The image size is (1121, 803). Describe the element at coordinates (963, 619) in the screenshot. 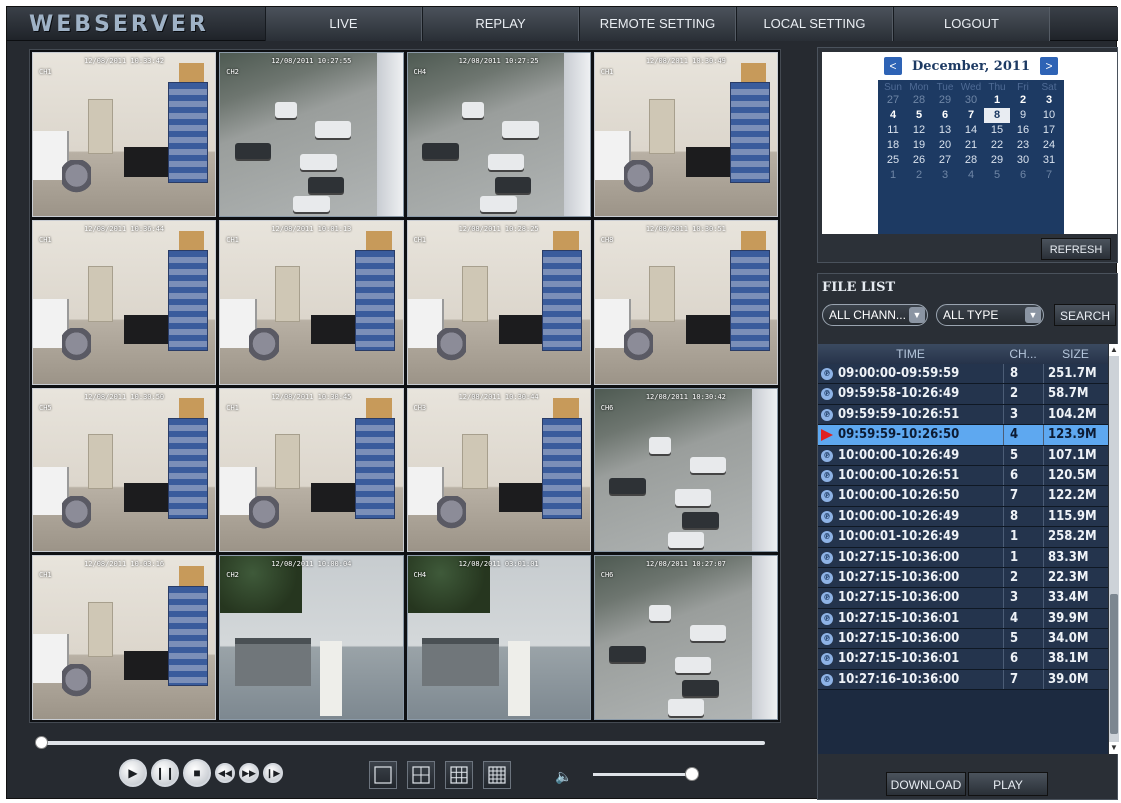

I see `table-row: ℗ 10:27:15-10:36:01 4 39.9M` at that location.